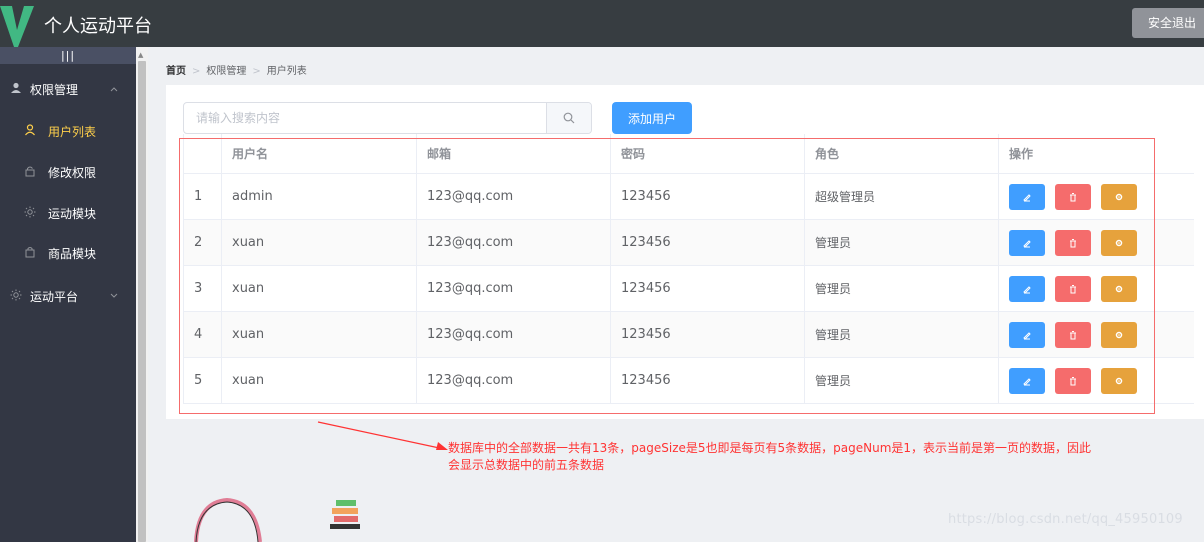 The image size is (1204, 542). Describe the element at coordinates (382, 435) in the screenshot. I see `annotation-arrow-icon` at that location.